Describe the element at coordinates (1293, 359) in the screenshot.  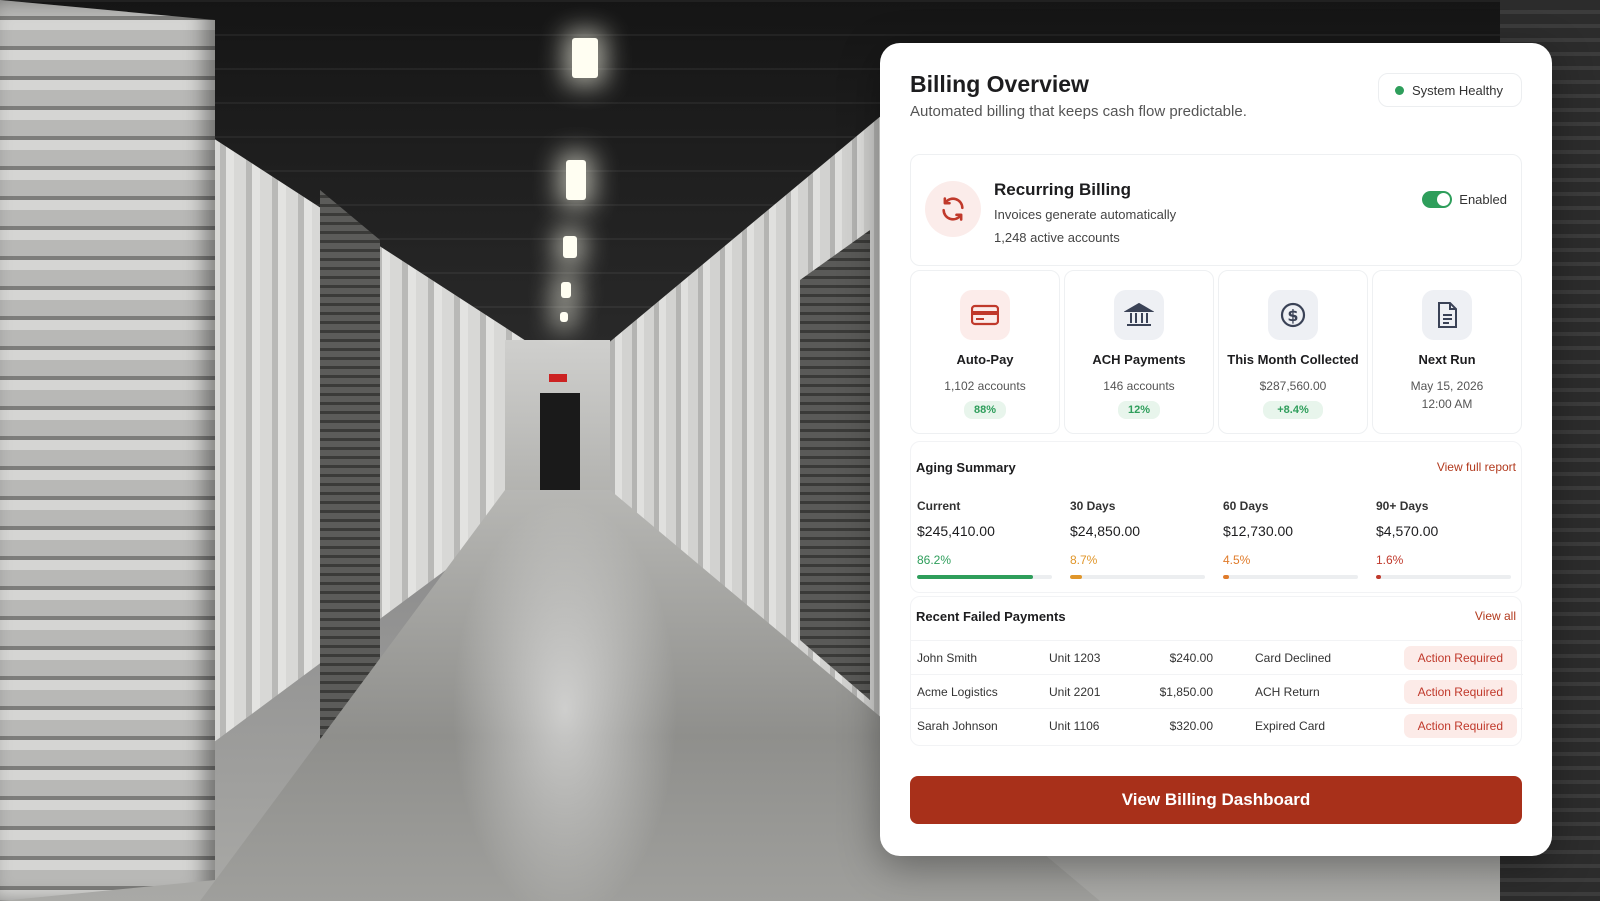
I see `stat-label: This Month Collected` at that location.